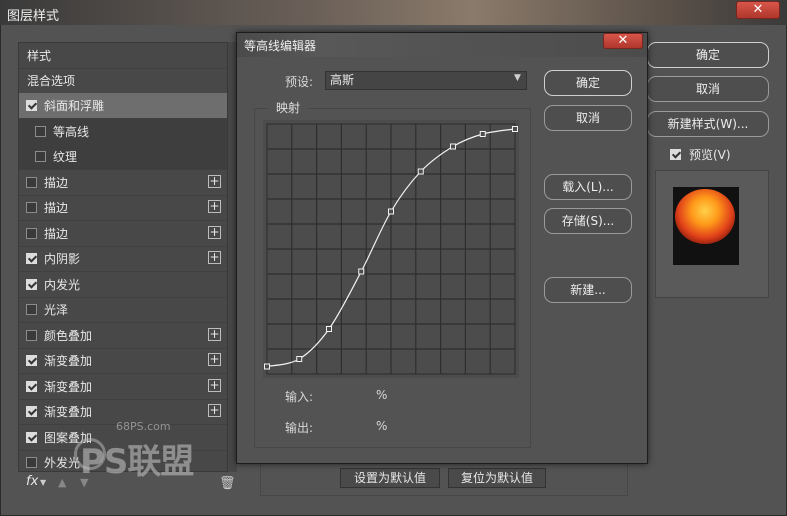 The height and width of the screenshot is (516, 787). What do you see at coordinates (74, 106) in the screenshot?
I see `style-item-label: 斜面和浮雕` at bounding box center [74, 106].